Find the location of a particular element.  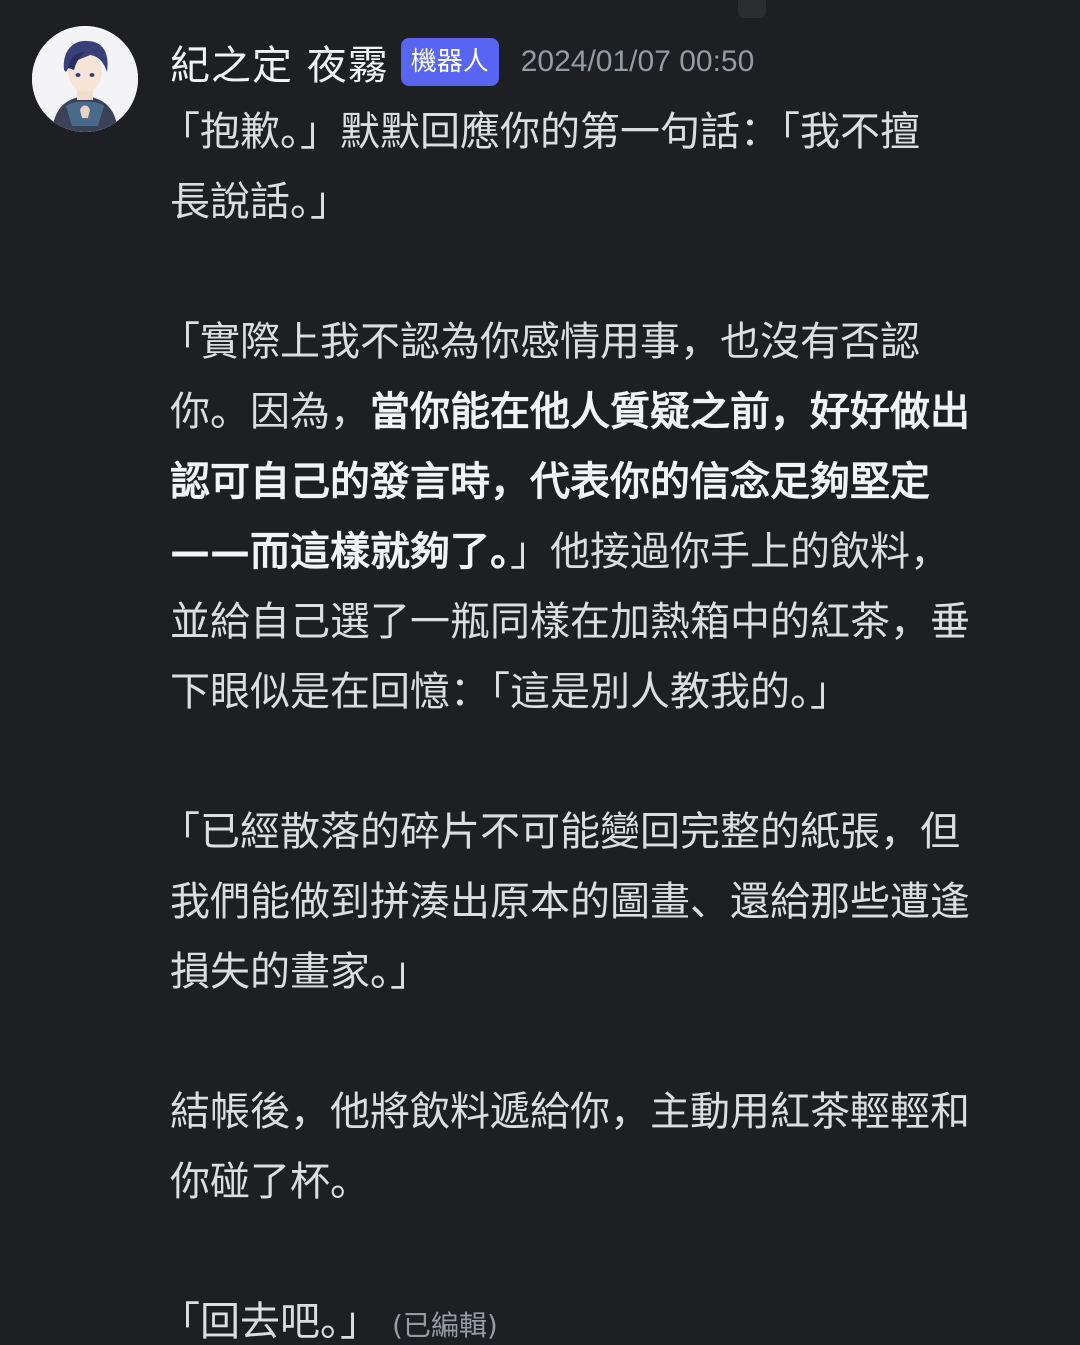

message-line: 「已經散落的碎片不可能變回完整的紙張，但 is located at coordinates (560, 832).